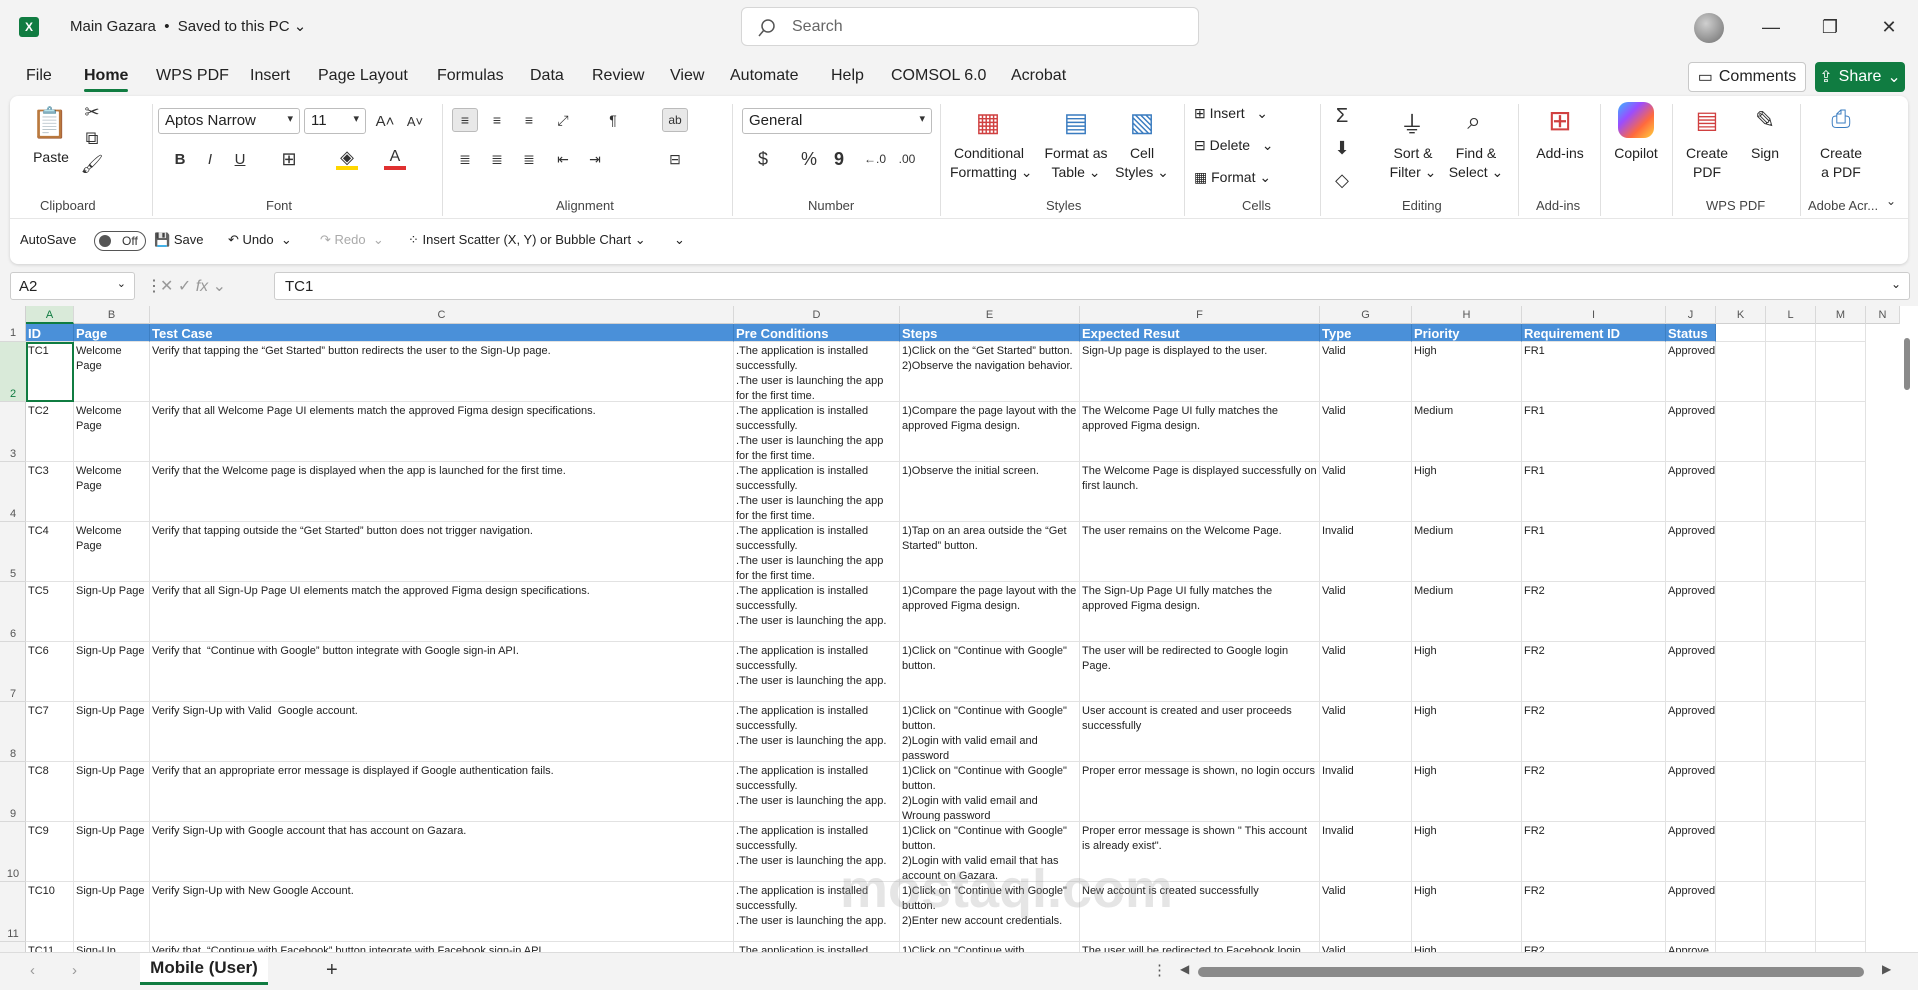  I want to click on comma-style-button: 9, so click(839, 159).